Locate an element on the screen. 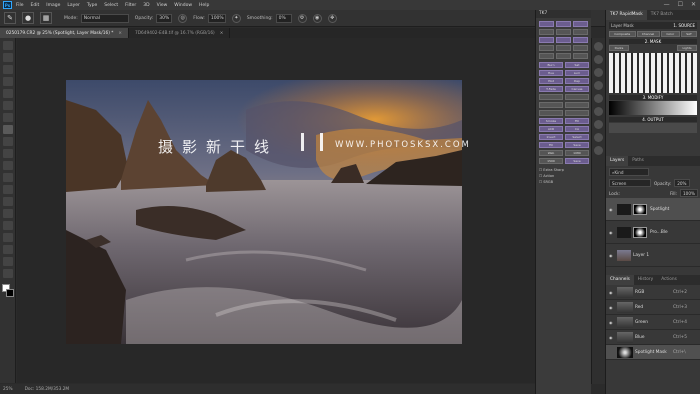 Image resolution: width=700 pixels, height=394 pixels. kind-filter-select: ⌕ Kind is located at coordinates (629, 172).